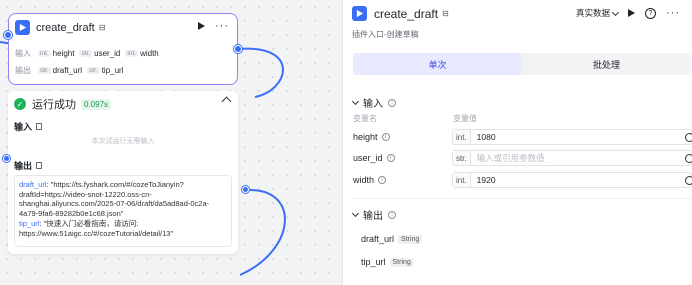  What do you see at coordinates (522, 198) in the screenshot?
I see `section-divider` at bounding box center [522, 198].